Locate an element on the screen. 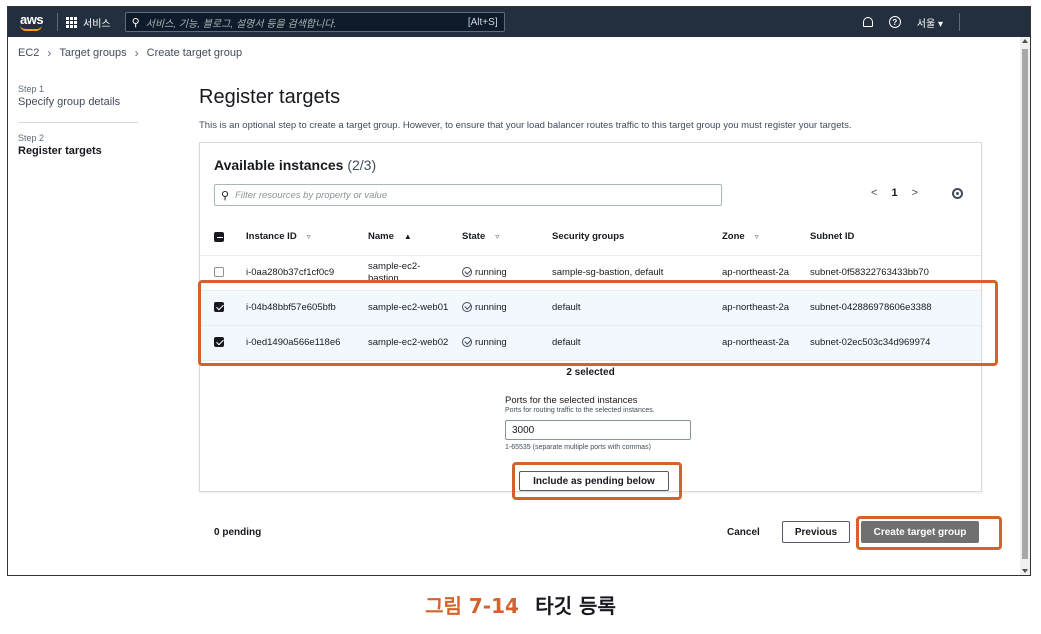 The width and height of the screenshot is (1041, 634). figure-number: 그림 7-14 is located at coordinates (472, 606).